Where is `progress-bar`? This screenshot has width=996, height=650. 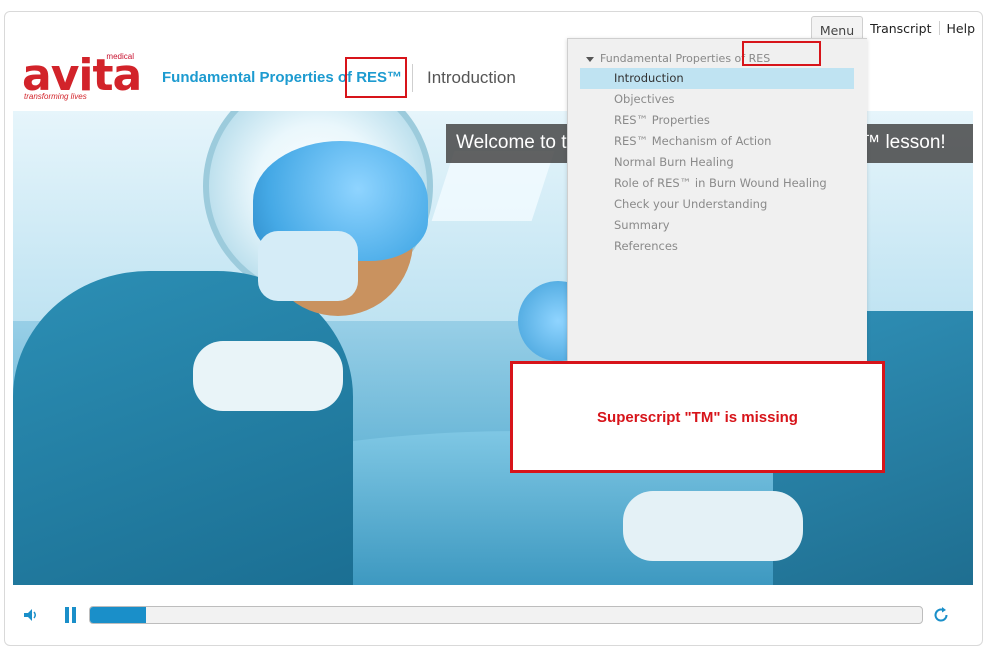 progress-bar is located at coordinates (506, 615).